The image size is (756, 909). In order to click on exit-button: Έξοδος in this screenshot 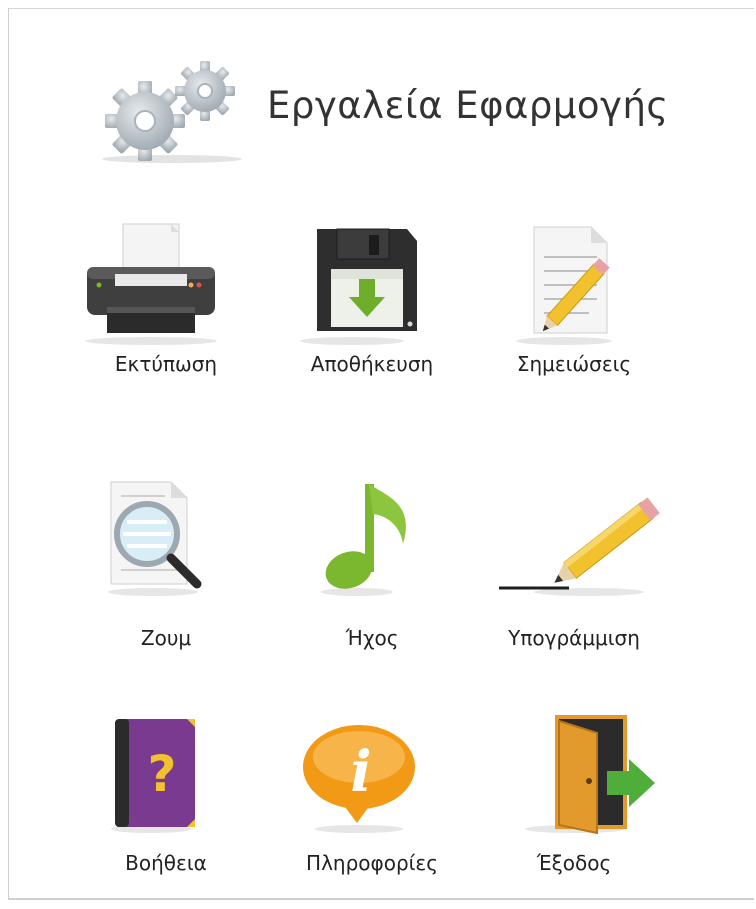, I will do `click(574, 804)`.